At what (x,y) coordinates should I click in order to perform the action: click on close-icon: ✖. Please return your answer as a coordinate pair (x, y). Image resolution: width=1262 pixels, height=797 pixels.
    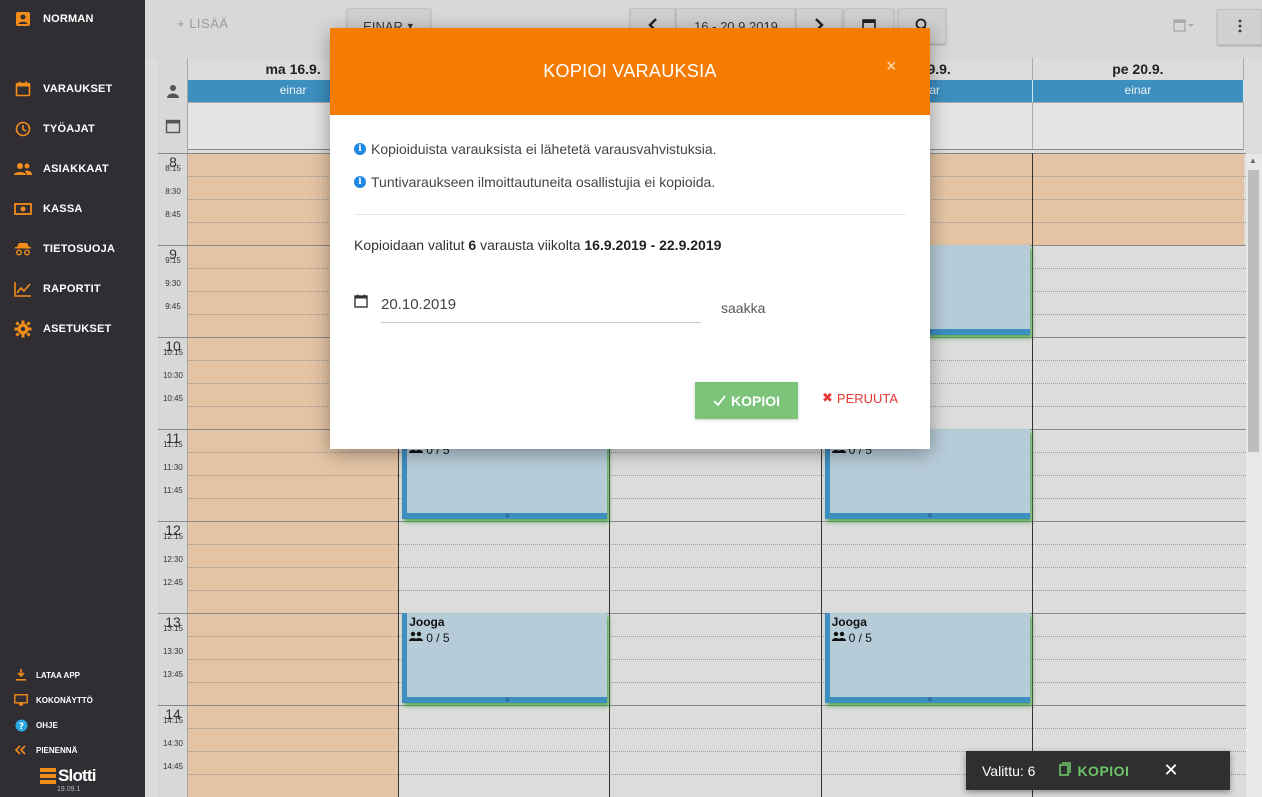
    Looking at the image, I should click on (827, 397).